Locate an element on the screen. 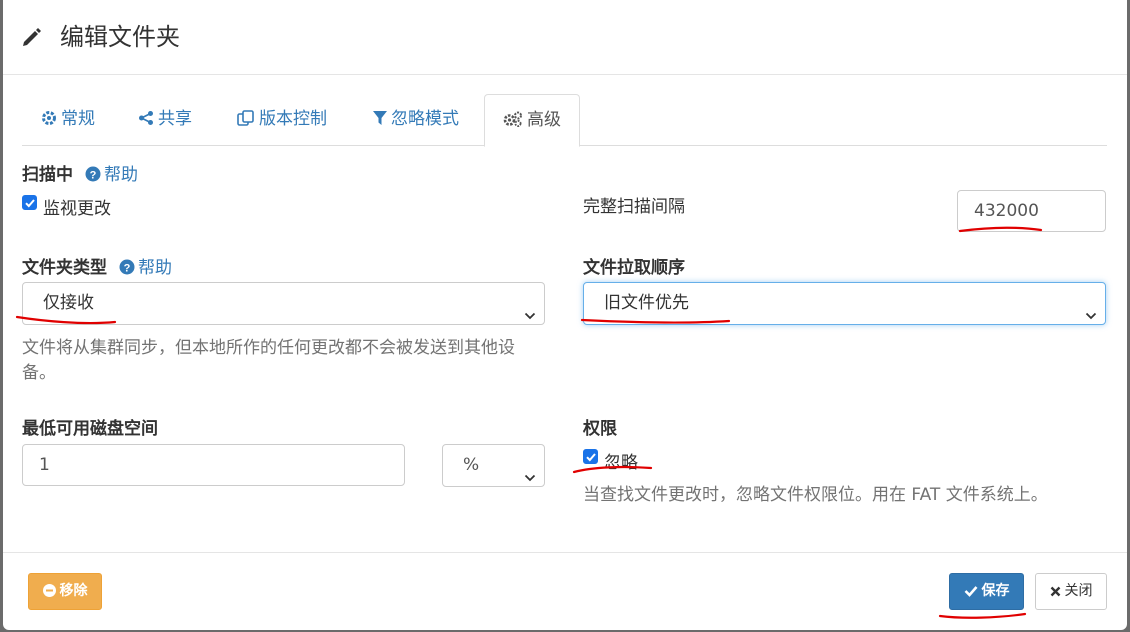 Image resolution: width=1130 pixels, height=632 pixels. folder-type-description-line1: 文件将从集群同步，但本地所作的任何更改都不会被发送到其他设 is located at coordinates (268, 348).